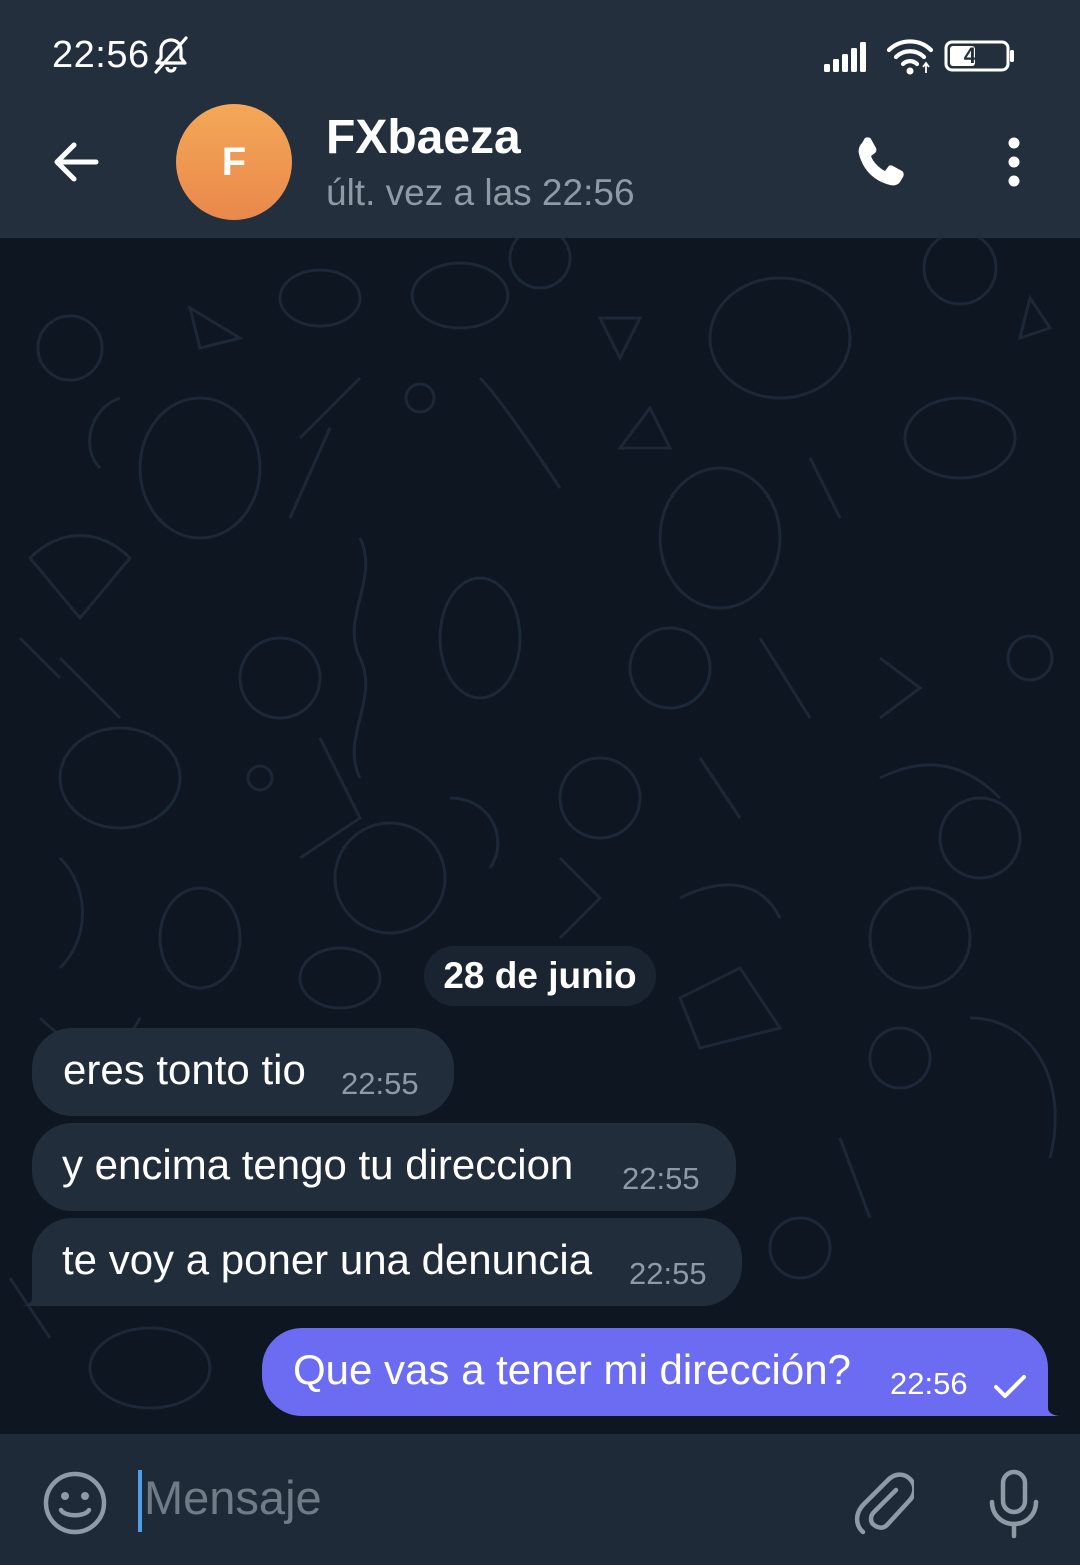  I want to click on message-input: Mensaje, so click(233, 1497).